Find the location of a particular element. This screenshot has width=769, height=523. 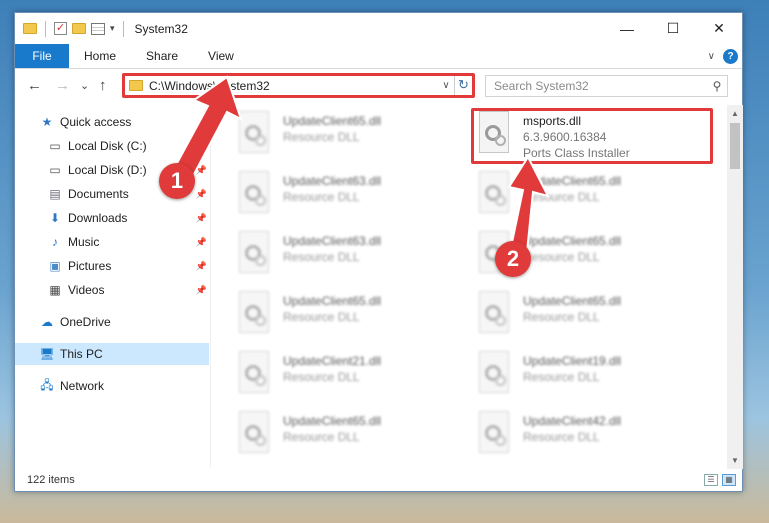

sidebar-item-label: Downloads is located at coordinates (98, 218).